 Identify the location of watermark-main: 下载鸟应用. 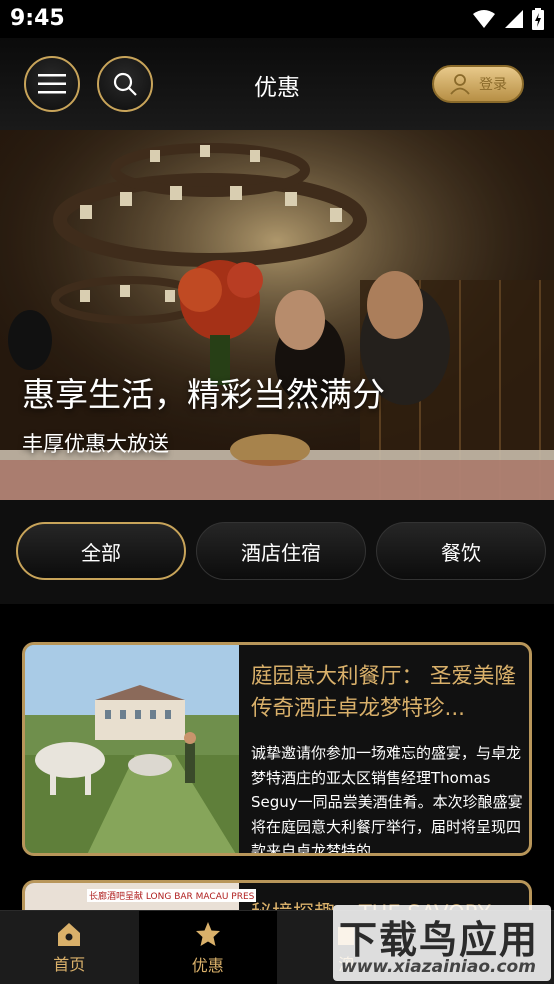
(439, 940).